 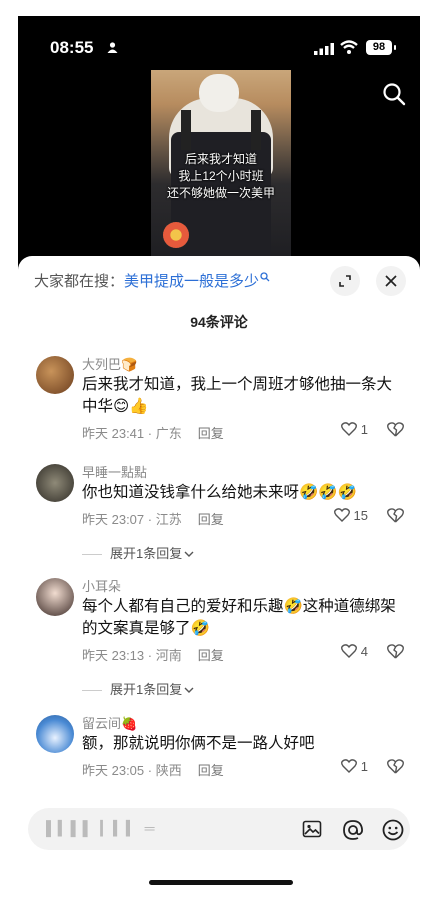 I want to click on signal-icon, so click(x=324, y=49).